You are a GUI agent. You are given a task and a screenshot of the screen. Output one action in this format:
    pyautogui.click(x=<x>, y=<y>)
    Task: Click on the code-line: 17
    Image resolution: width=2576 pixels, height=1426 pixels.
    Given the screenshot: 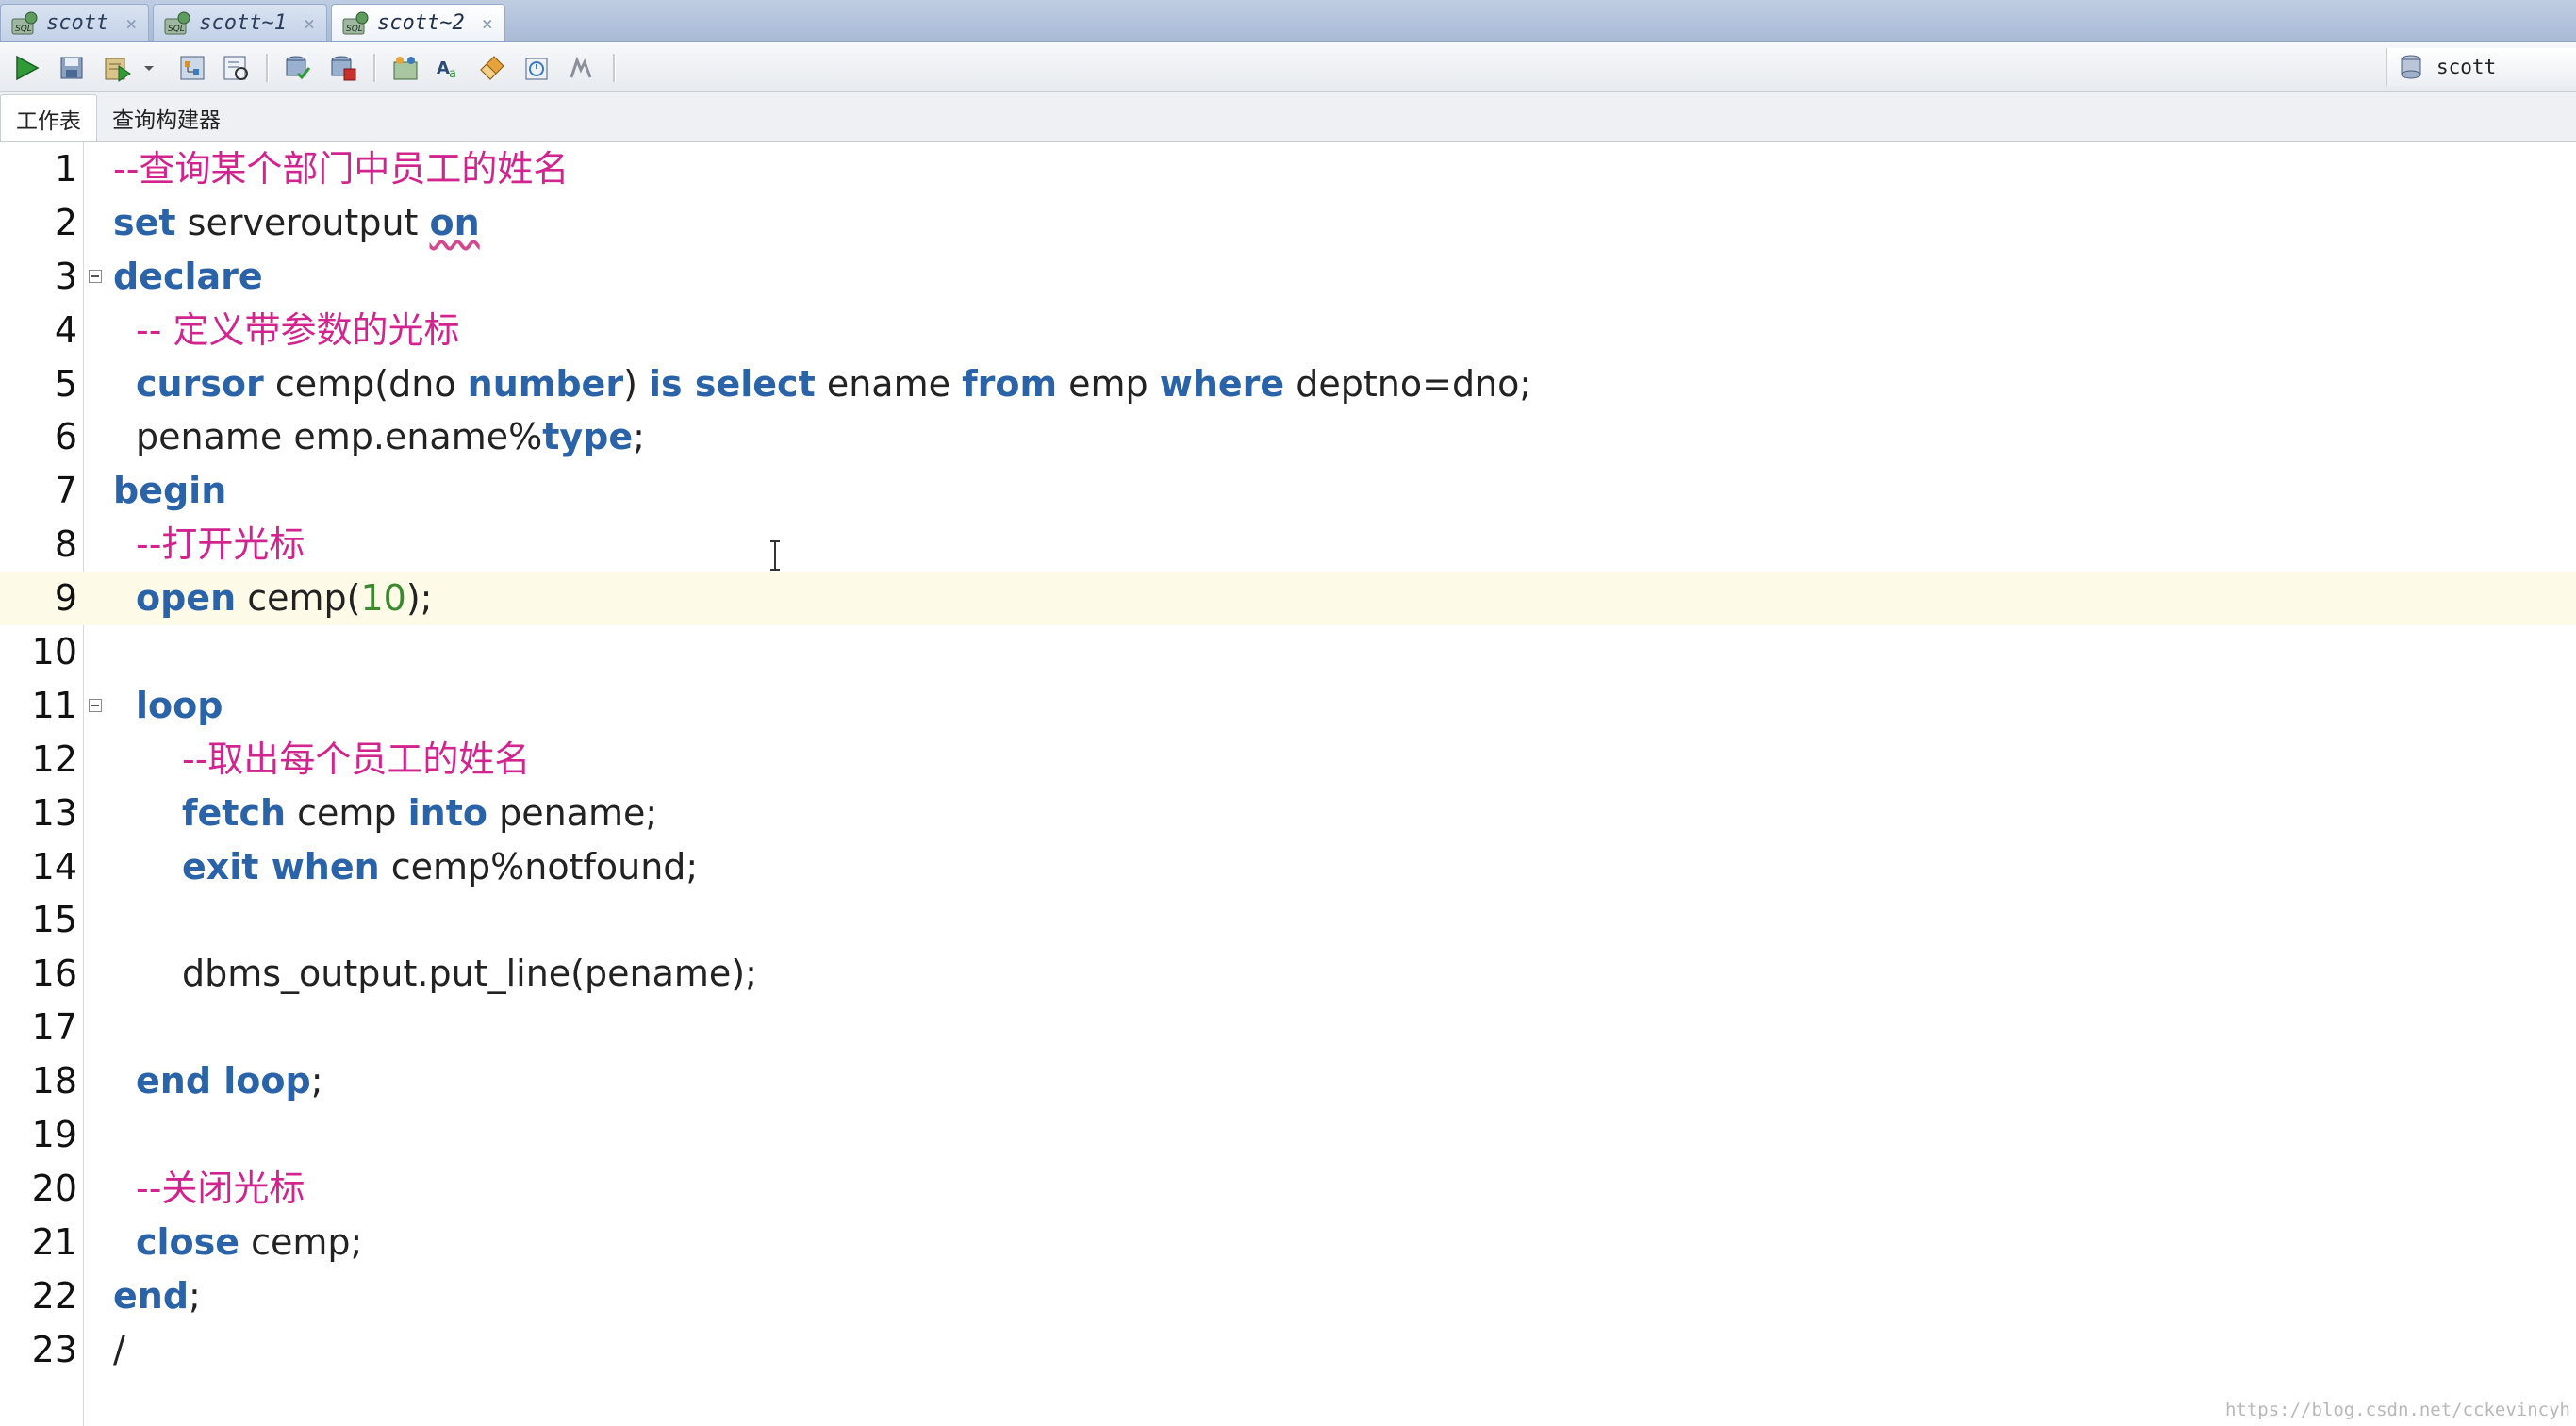 What is the action you would take?
    pyautogui.click(x=1288, y=1027)
    